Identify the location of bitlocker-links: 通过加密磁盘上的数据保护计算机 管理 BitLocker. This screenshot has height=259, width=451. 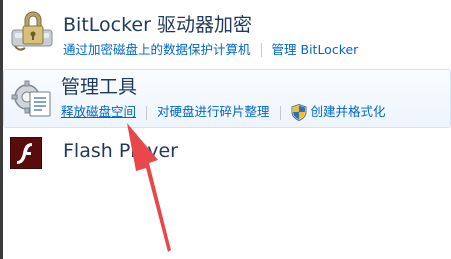
(210, 50).